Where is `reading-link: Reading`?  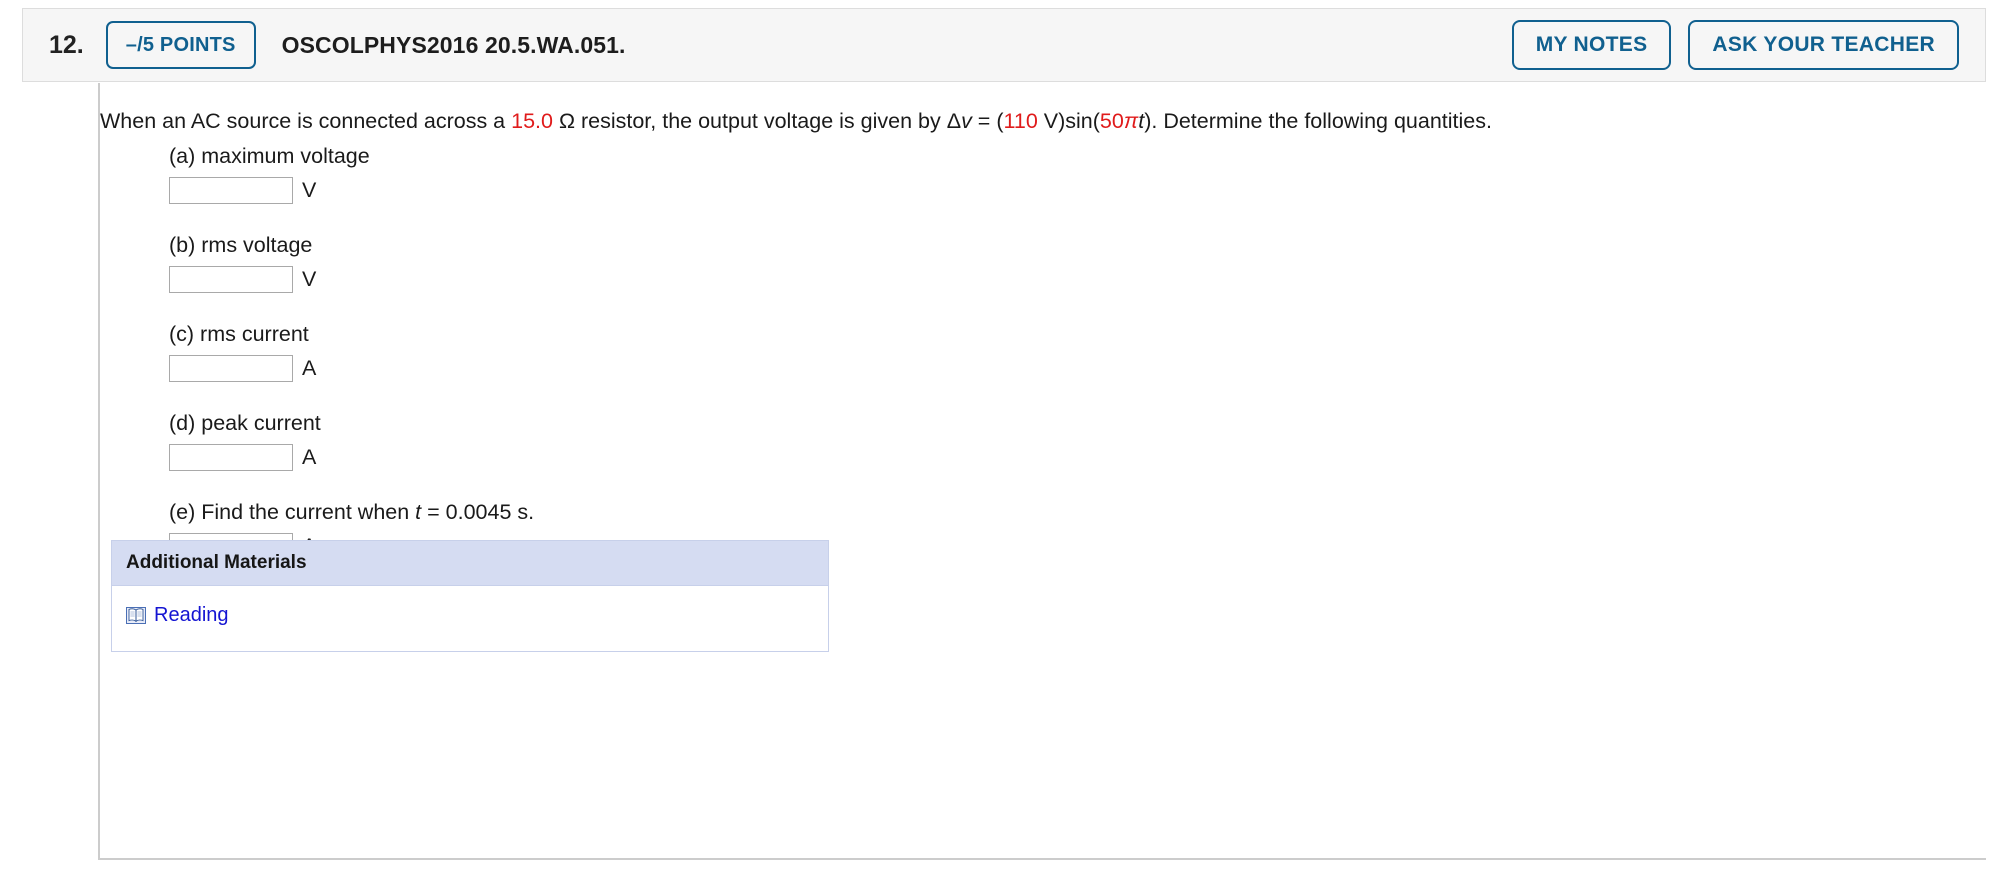 reading-link: Reading is located at coordinates (177, 615).